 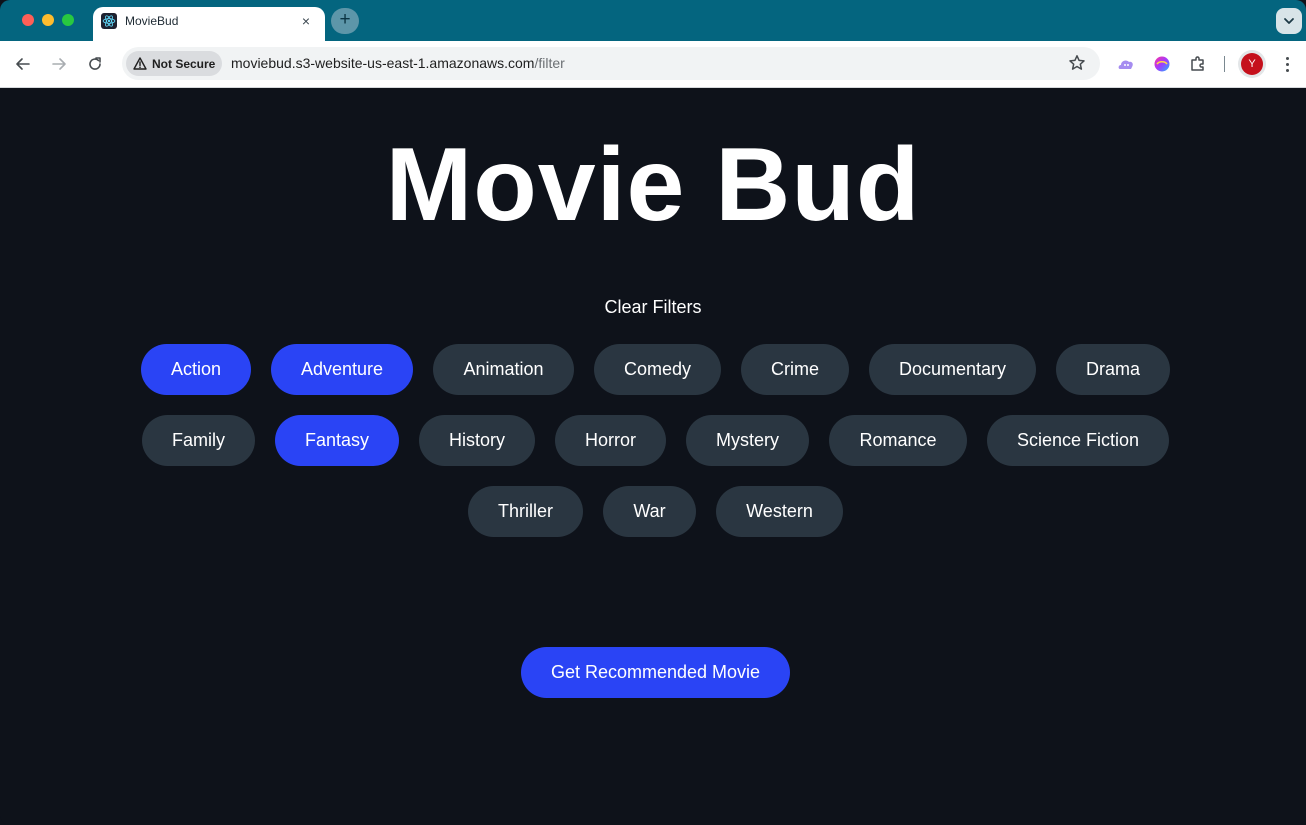 I want to click on chevron-down-icon, so click(x=1289, y=21).